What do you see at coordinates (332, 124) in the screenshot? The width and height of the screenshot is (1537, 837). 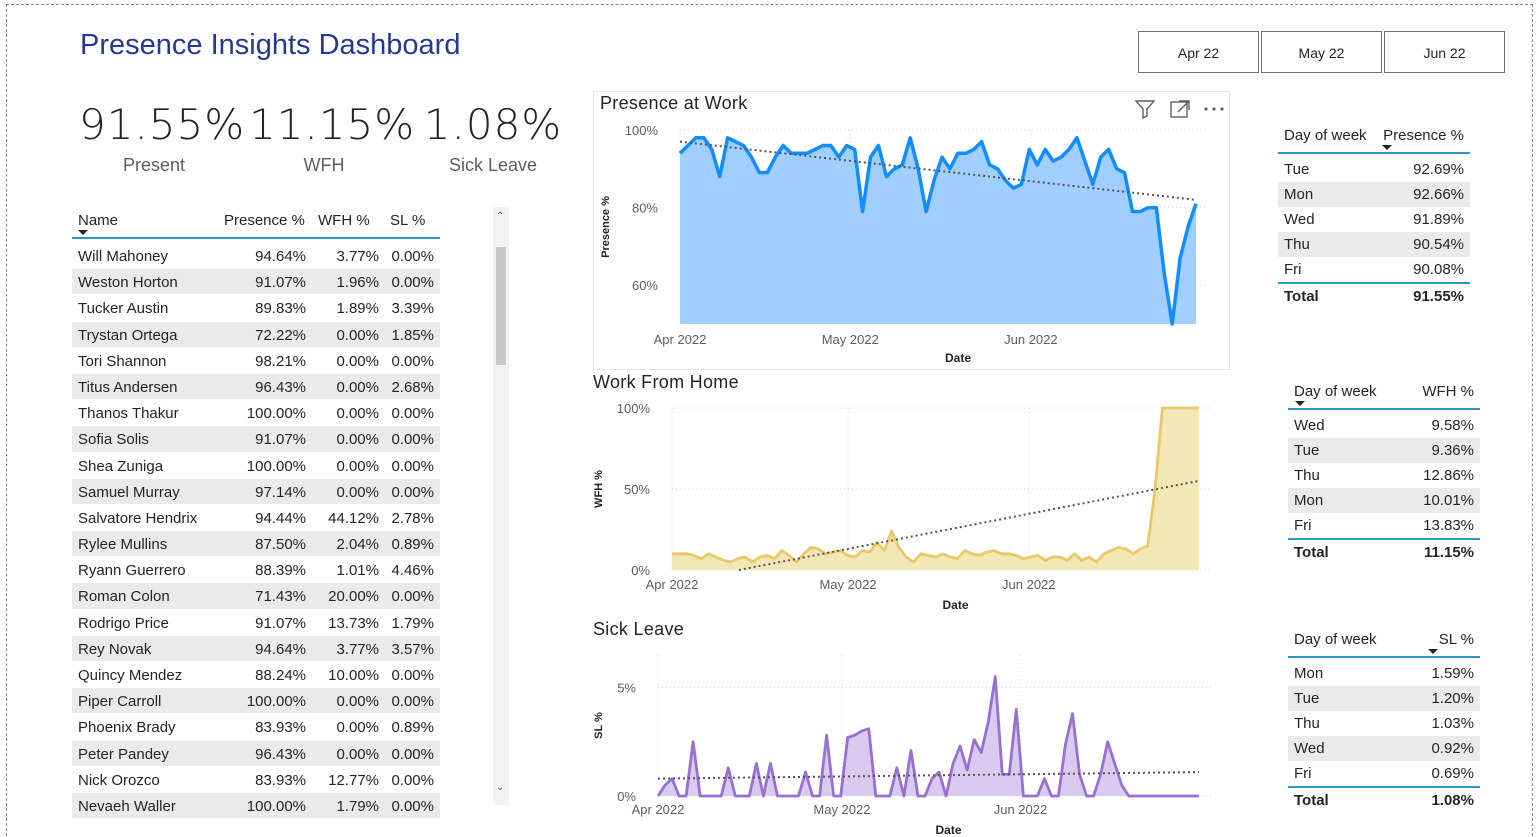 I see `kpi-wfh-value: 11.15%` at bounding box center [332, 124].